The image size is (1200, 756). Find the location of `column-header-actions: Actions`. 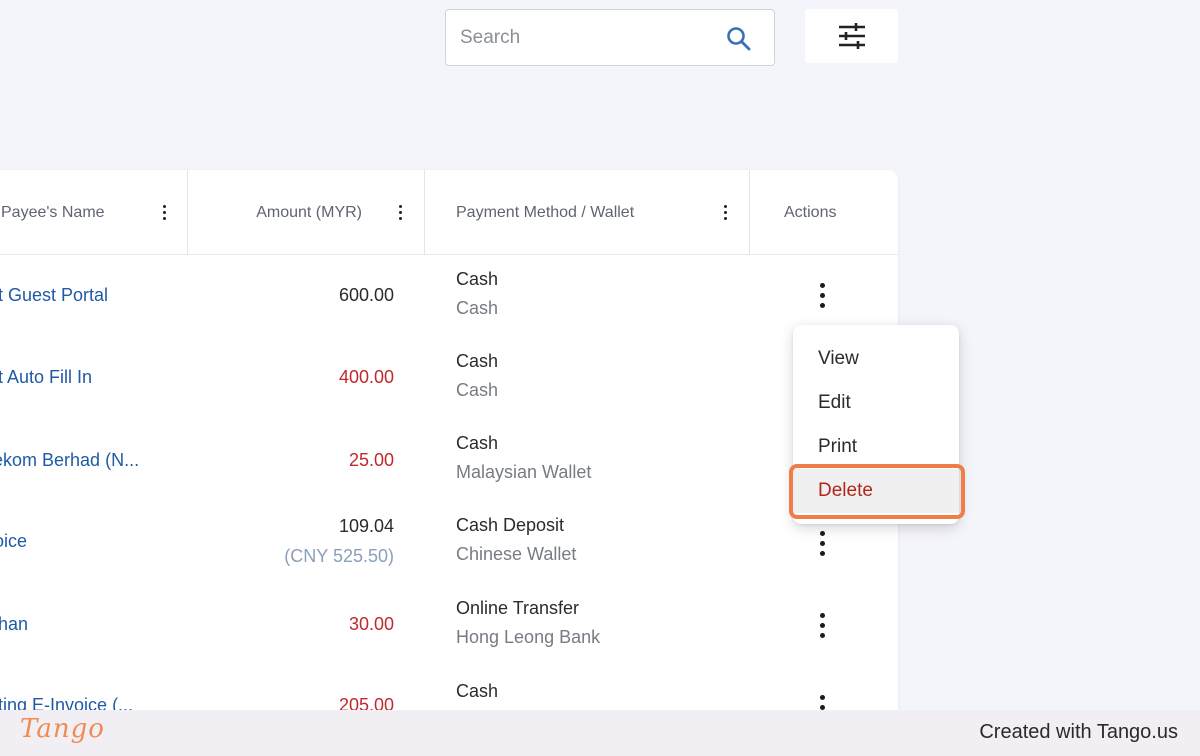

column-header-actions: Actions is located at coordinates (810, 212).